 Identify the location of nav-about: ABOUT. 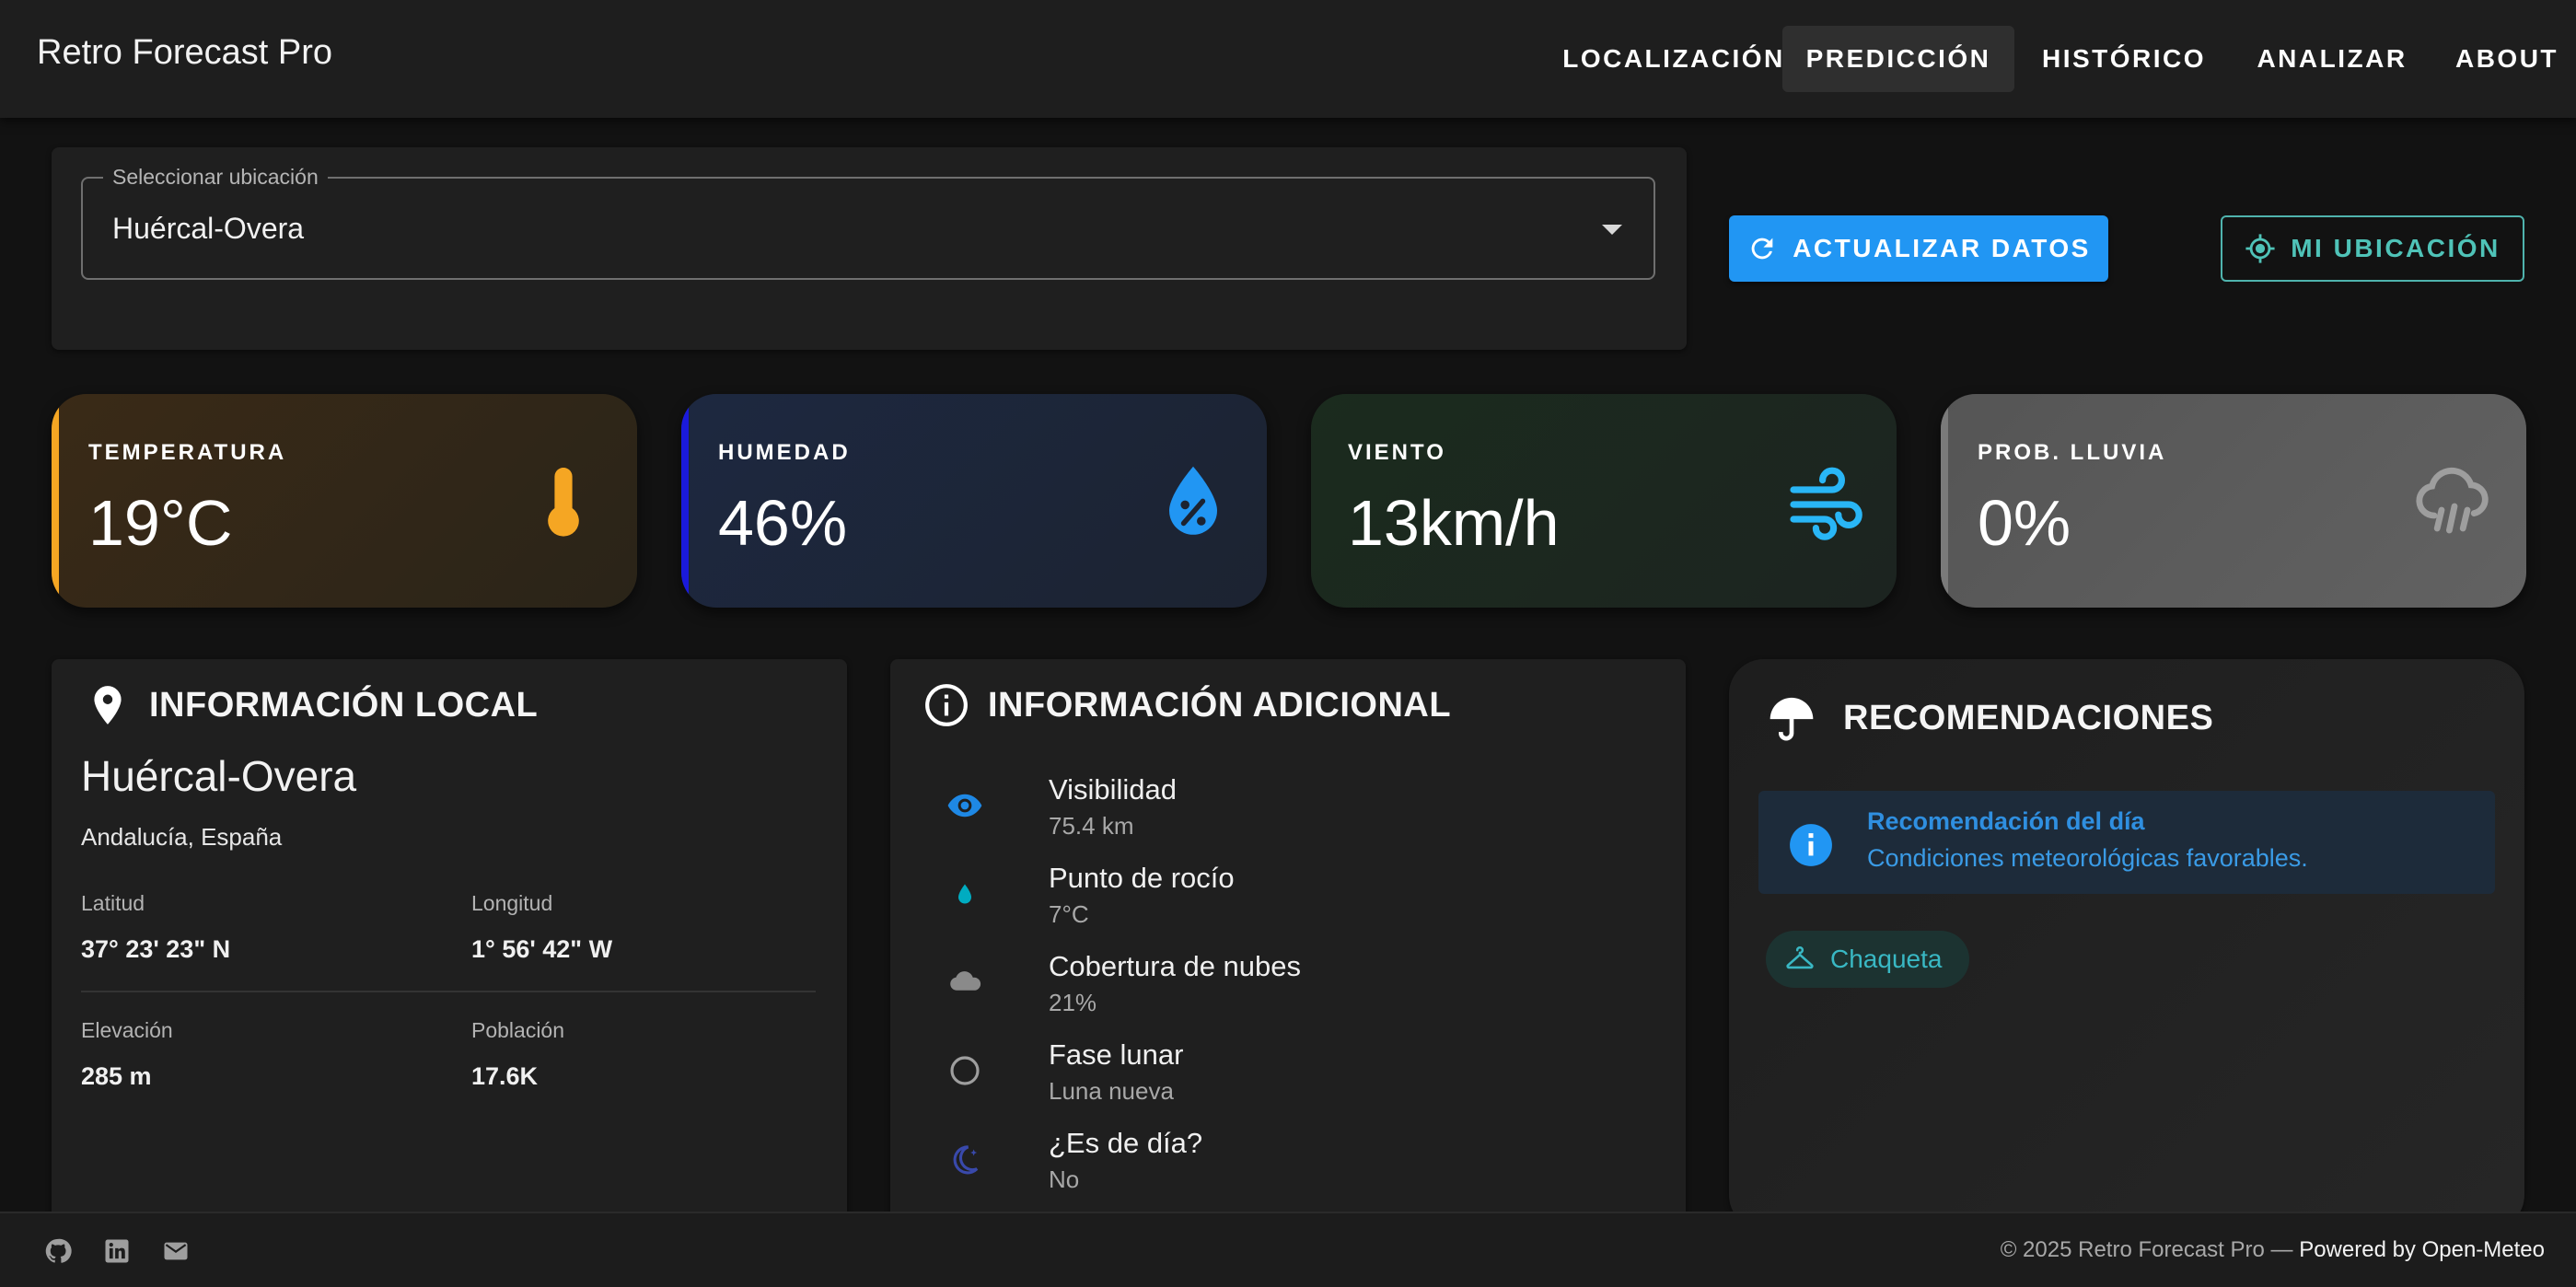
(2507, 59).